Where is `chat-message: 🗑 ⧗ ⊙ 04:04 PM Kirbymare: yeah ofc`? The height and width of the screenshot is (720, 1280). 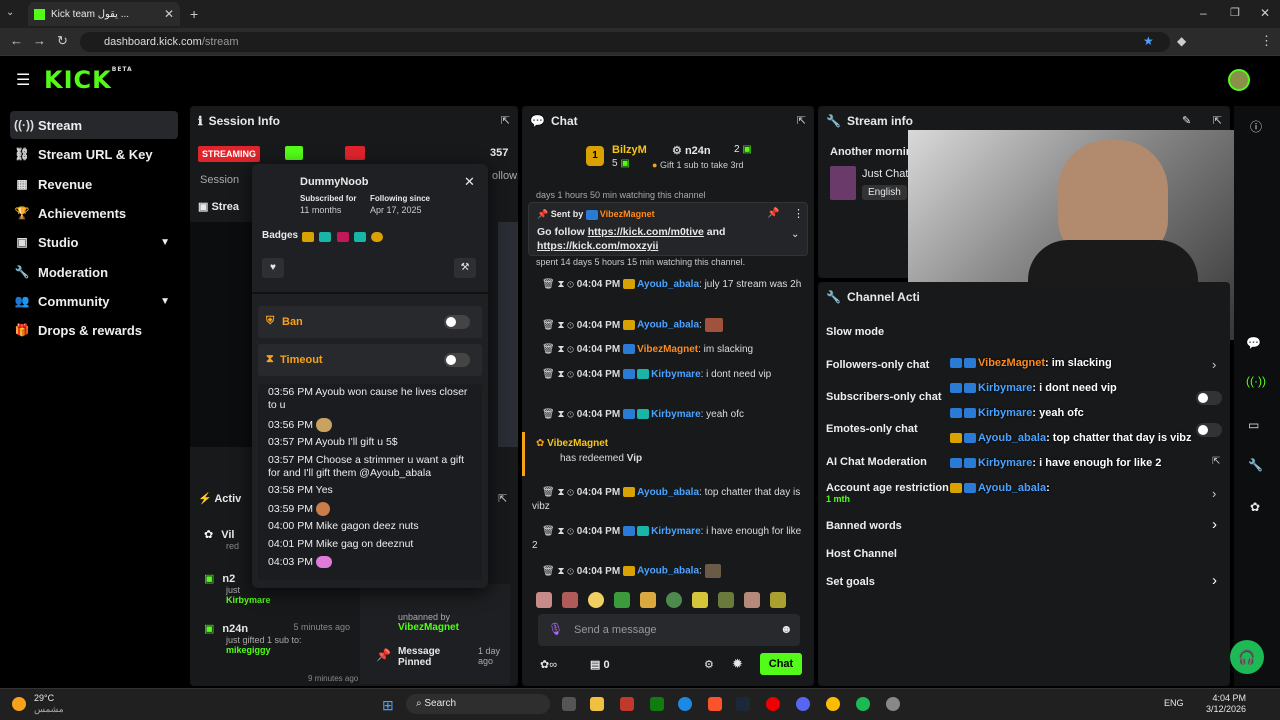 chat-message: 🗑 ⧗ ⊙ 04:04 PM Kirbymare: yeah ofc is located at coordinates (667, 415).